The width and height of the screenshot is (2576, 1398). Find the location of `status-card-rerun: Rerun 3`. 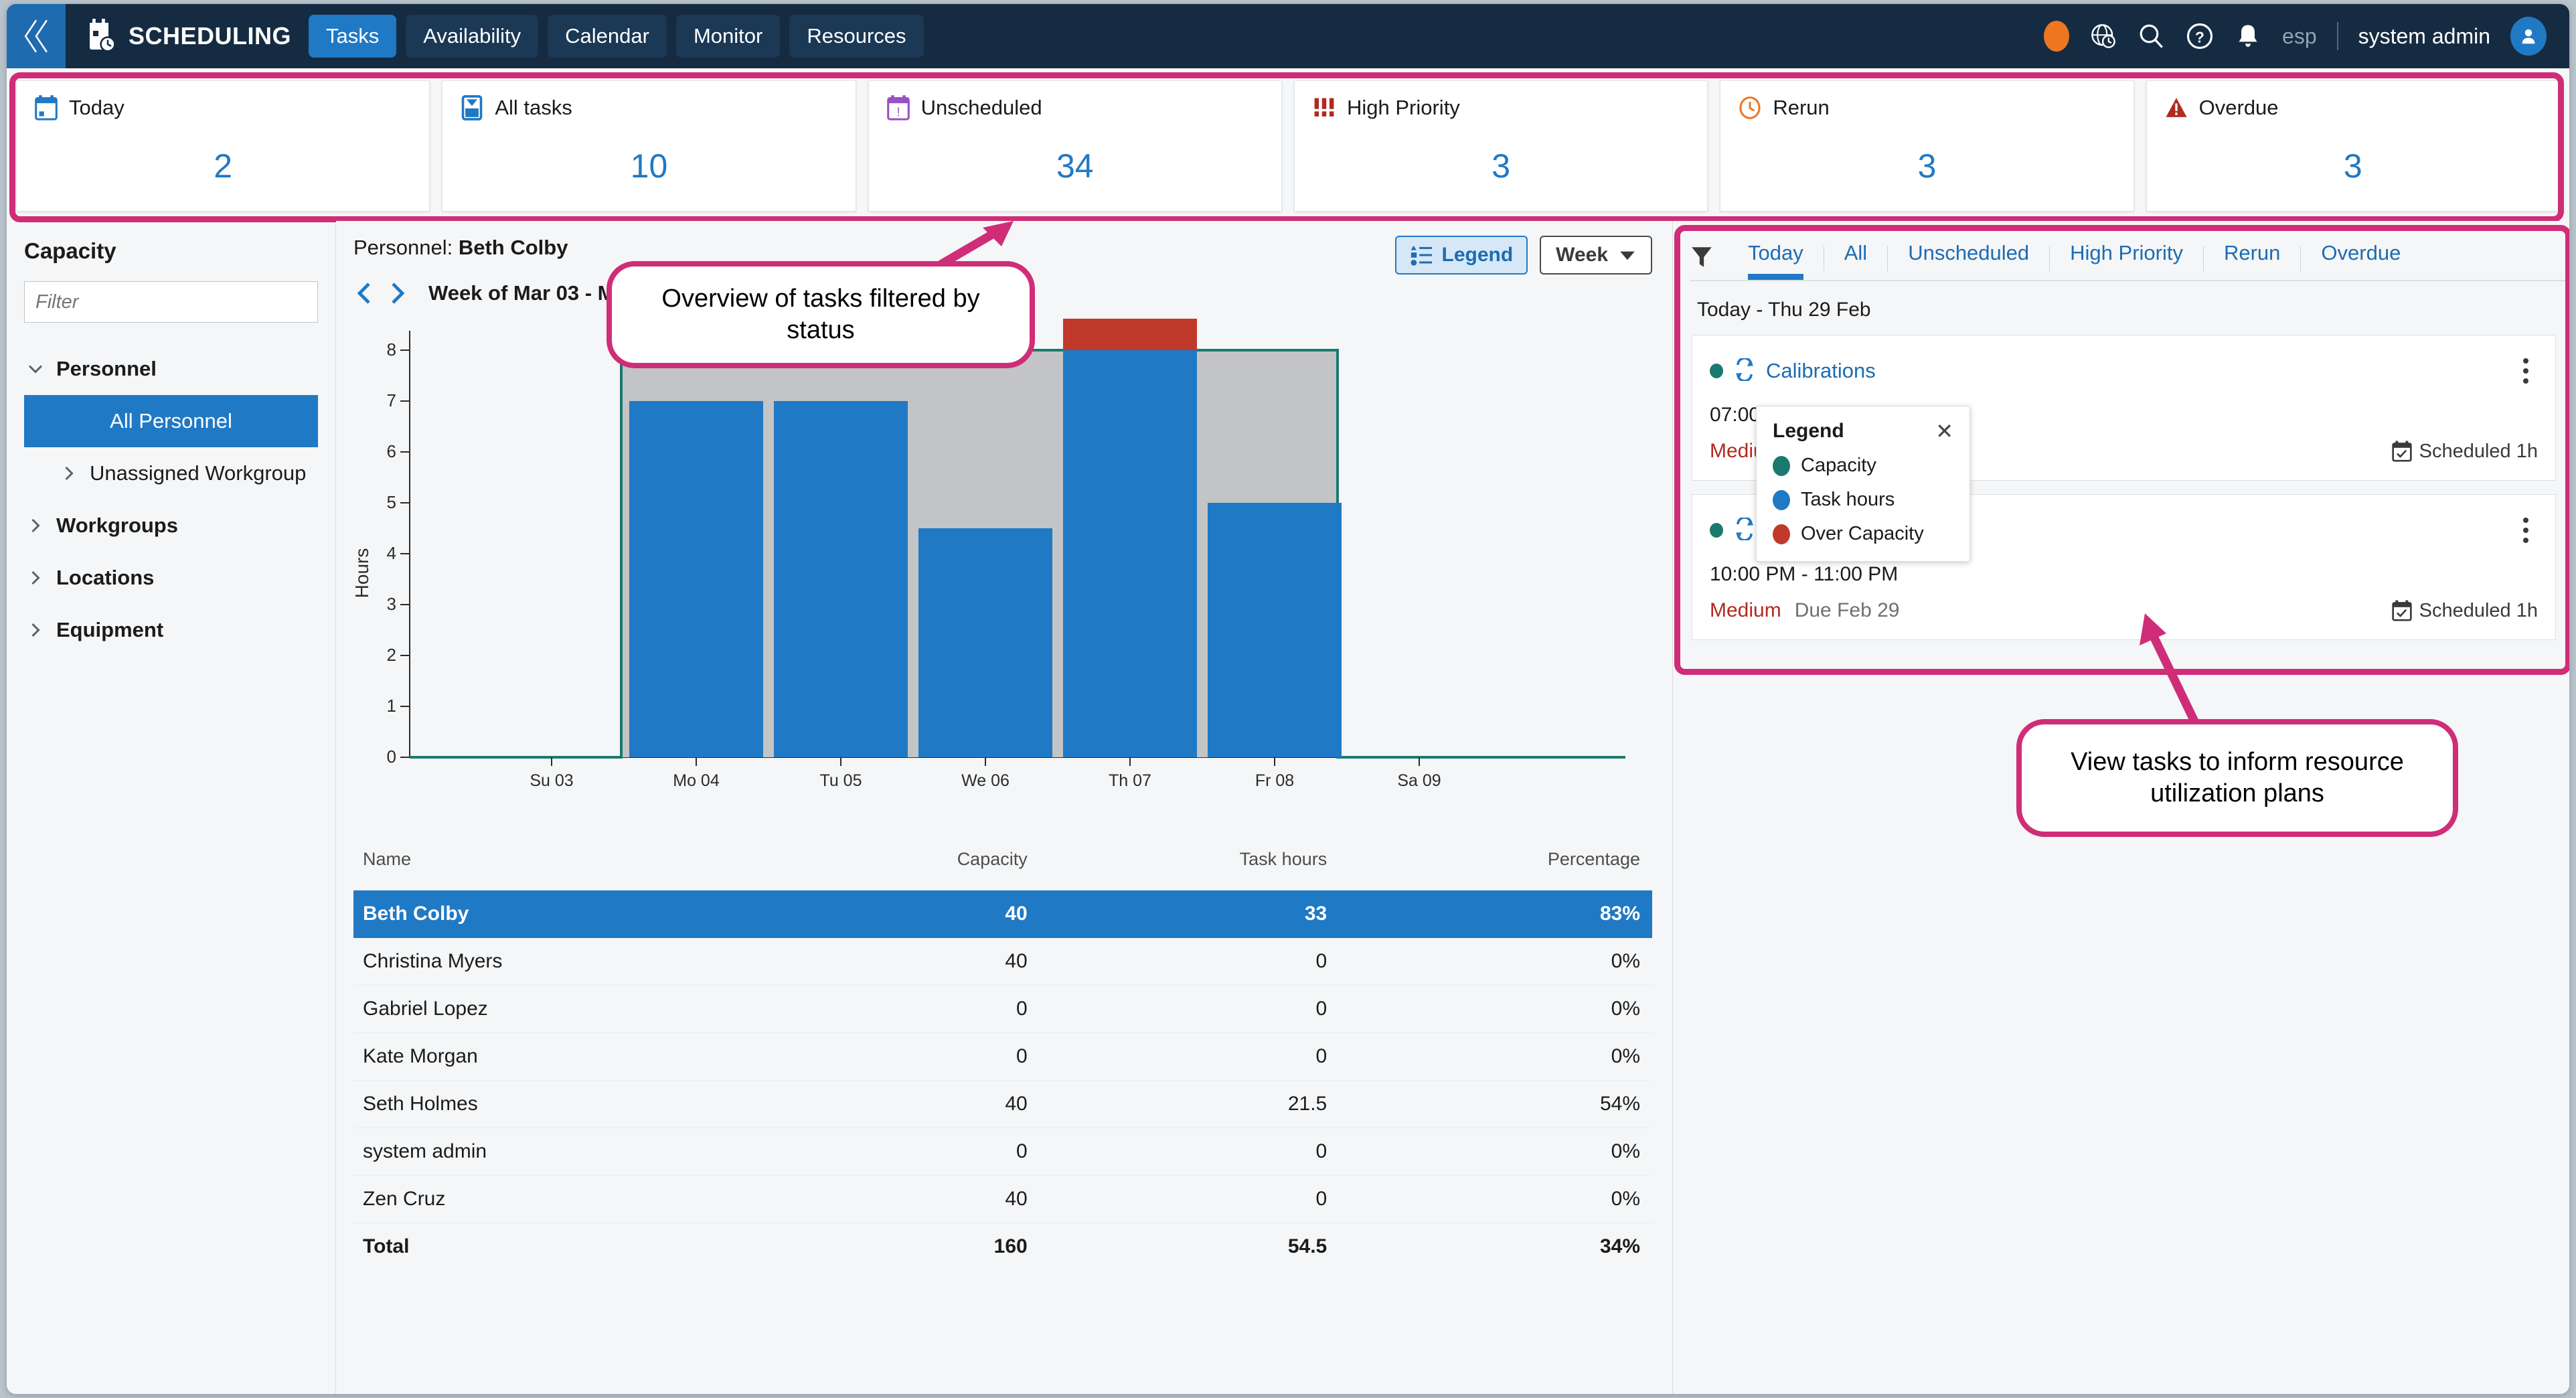

status-card-rerun: Rerun 3 is located at coordinates (1927, 146).